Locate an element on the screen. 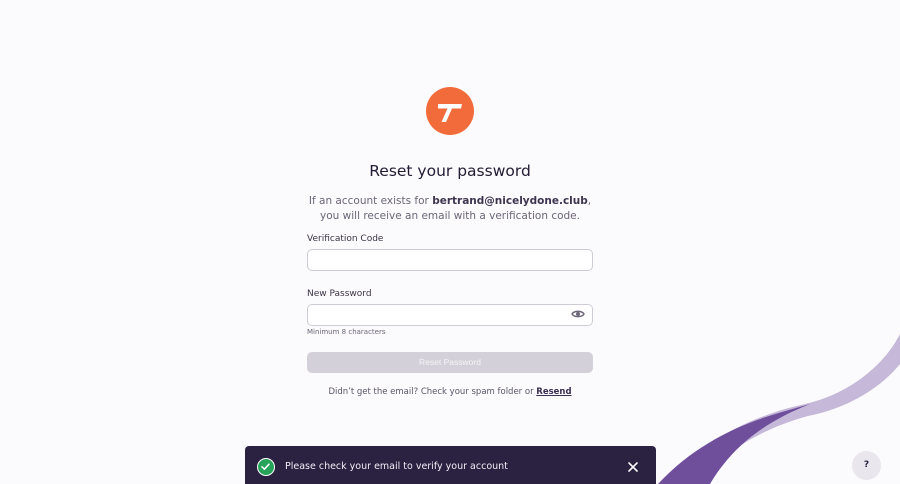 Image resolution: width=900 pixels, height=484 pixels. check-circle-icon is located at coordinates (266, 467).